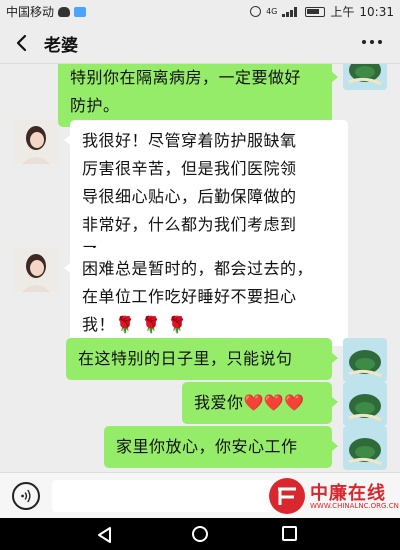 This screenshot has height=550, width=400. I want to click on carrier-label: 中国移动, so click(30, 12).